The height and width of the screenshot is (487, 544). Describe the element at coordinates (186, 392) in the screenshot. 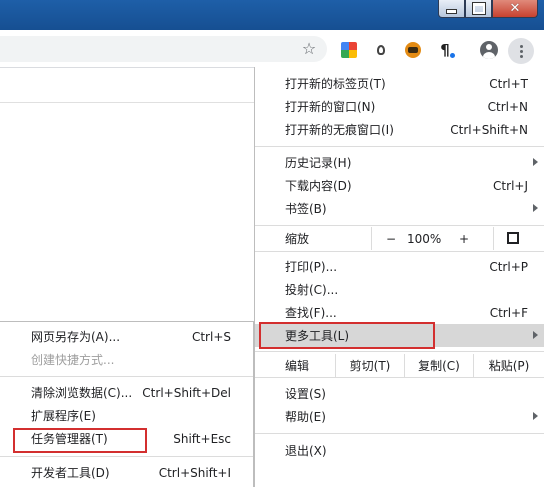

I see `submenu-item-shortcut: Ctrl+Shift+Del` at that location.